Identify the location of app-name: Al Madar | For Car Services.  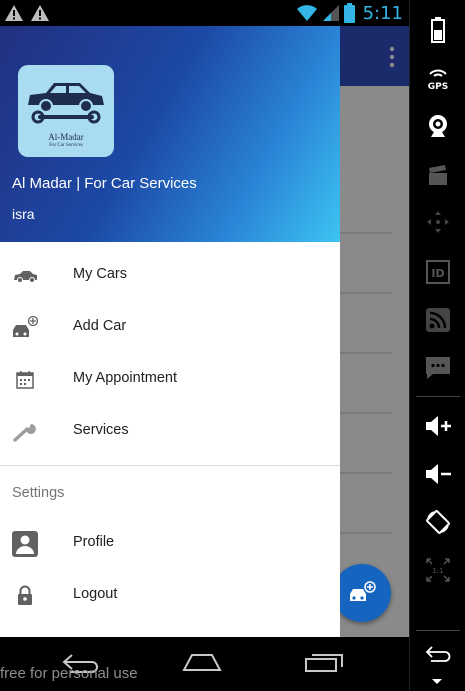
(104, 183).